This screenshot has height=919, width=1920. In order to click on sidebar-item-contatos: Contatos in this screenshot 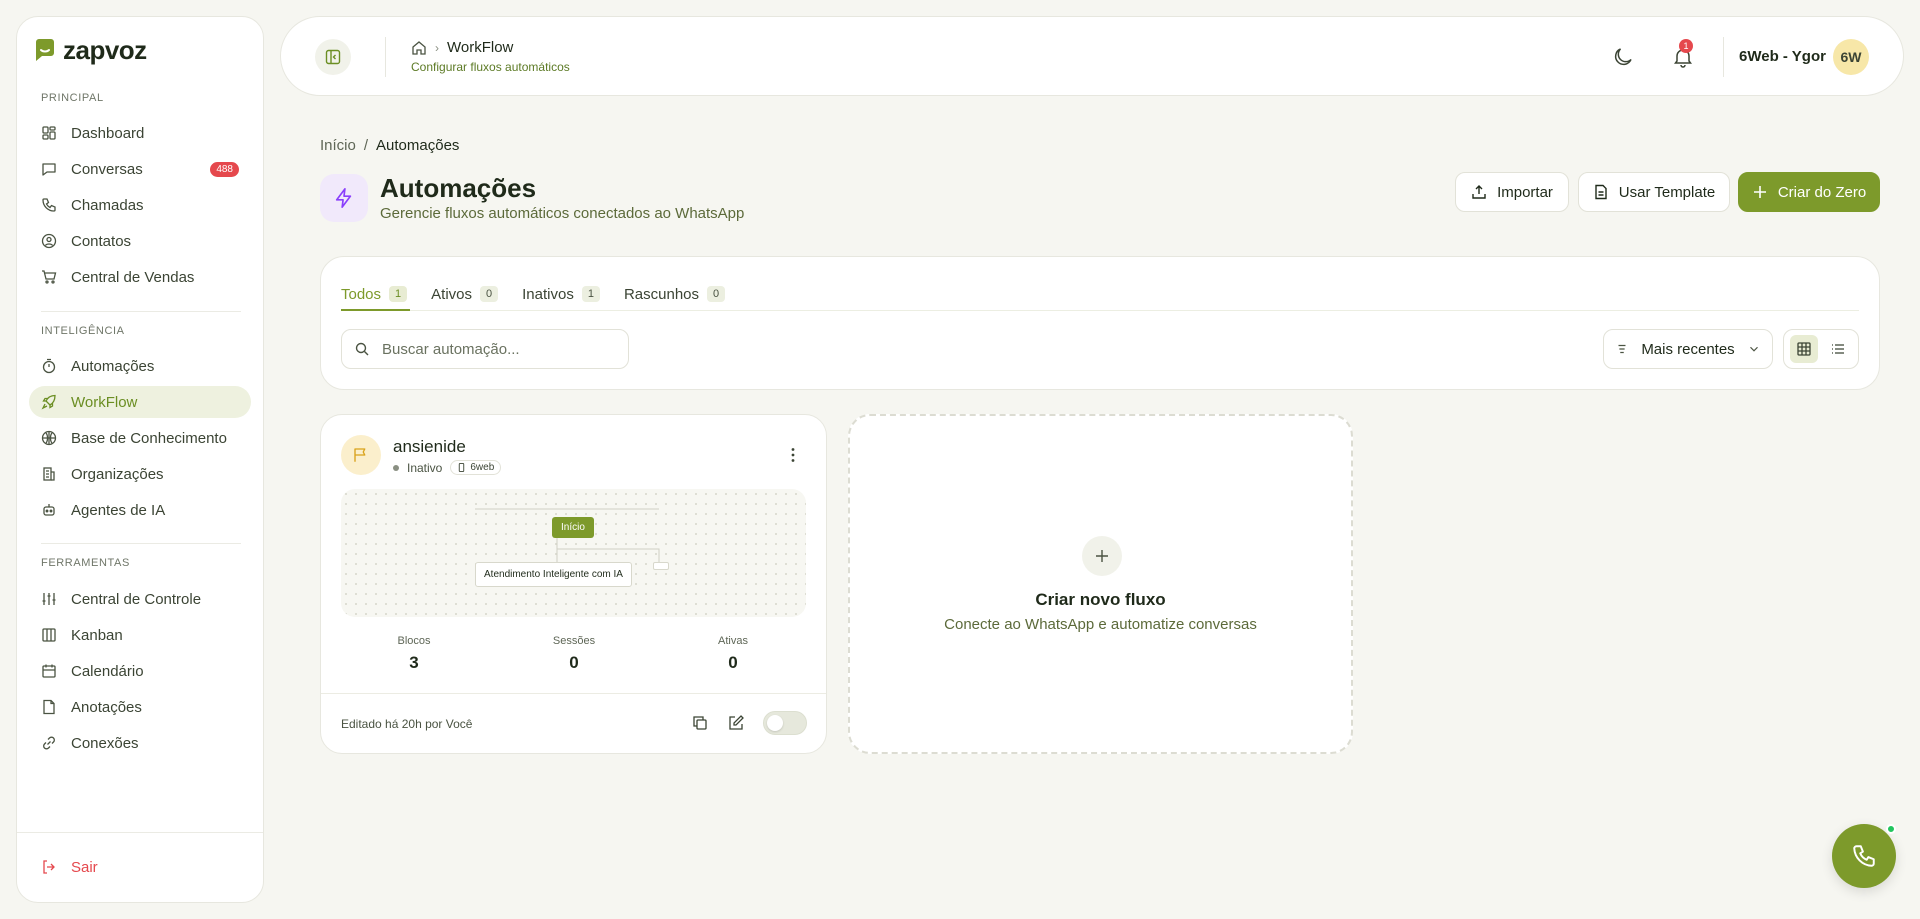, I will do `click(140, 241)`.